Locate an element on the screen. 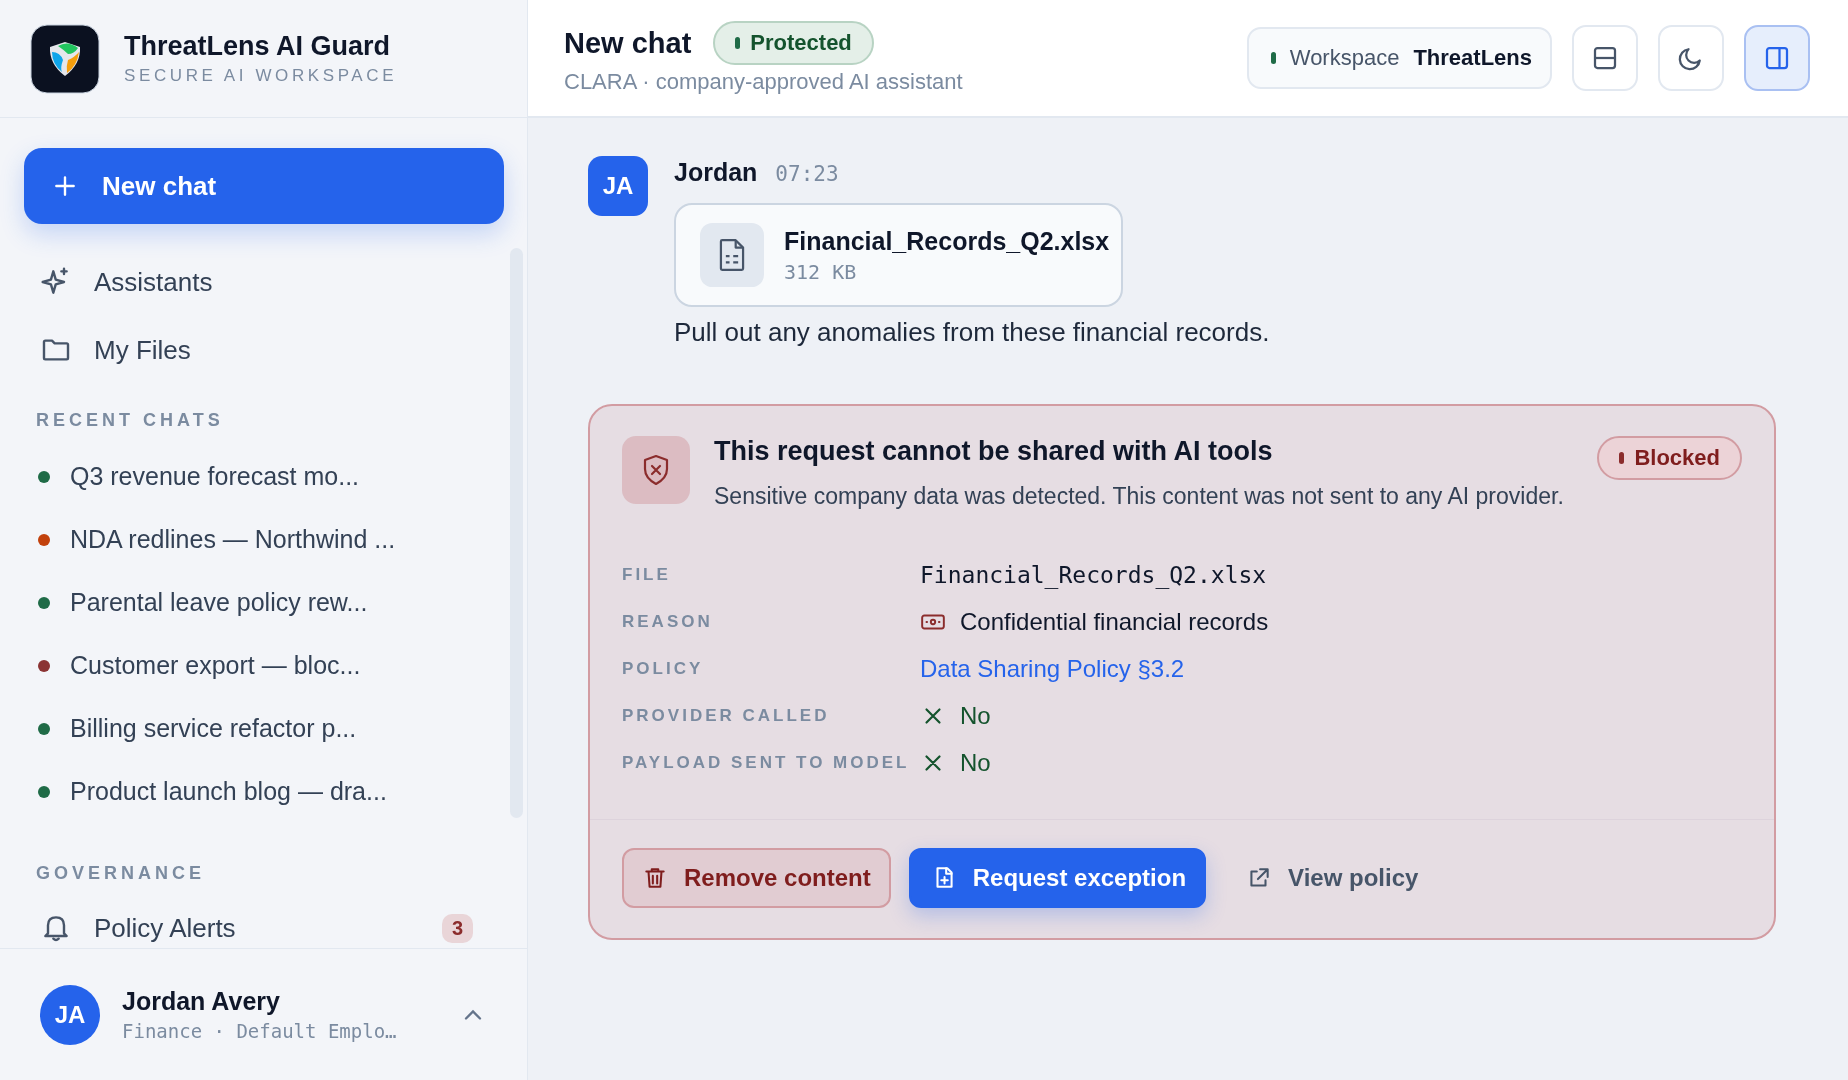 This screenshot has height=1080, width=1848. file-size: 312 KB is located at coordinates (821, 271).